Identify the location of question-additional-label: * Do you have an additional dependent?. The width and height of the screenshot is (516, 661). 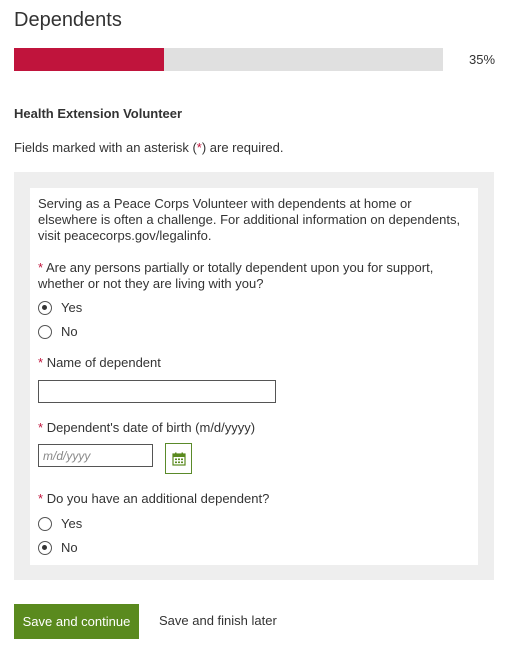
(253, 499).